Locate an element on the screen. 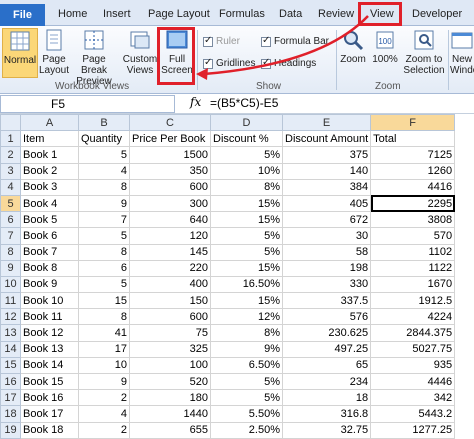  cell: Discount Amount is located at coordinates (326, 139).